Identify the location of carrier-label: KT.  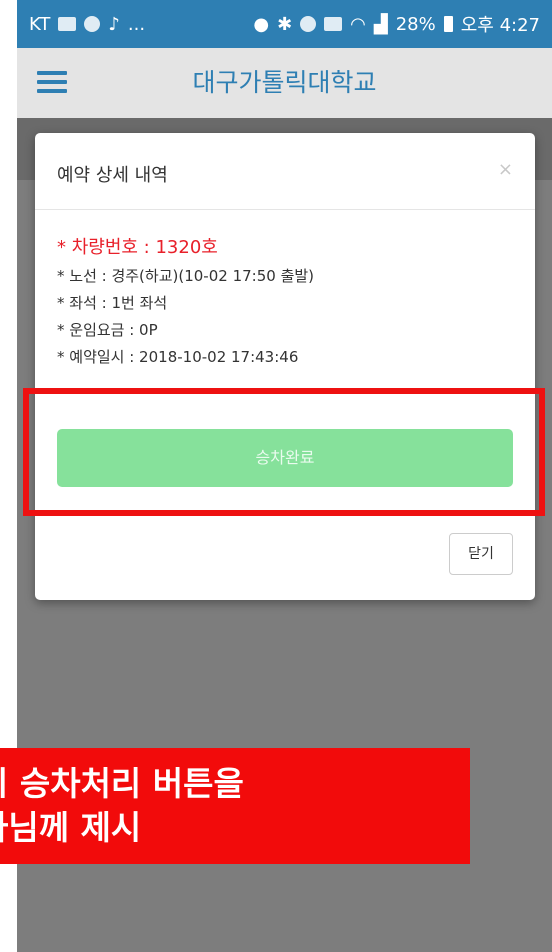
(40, 24).